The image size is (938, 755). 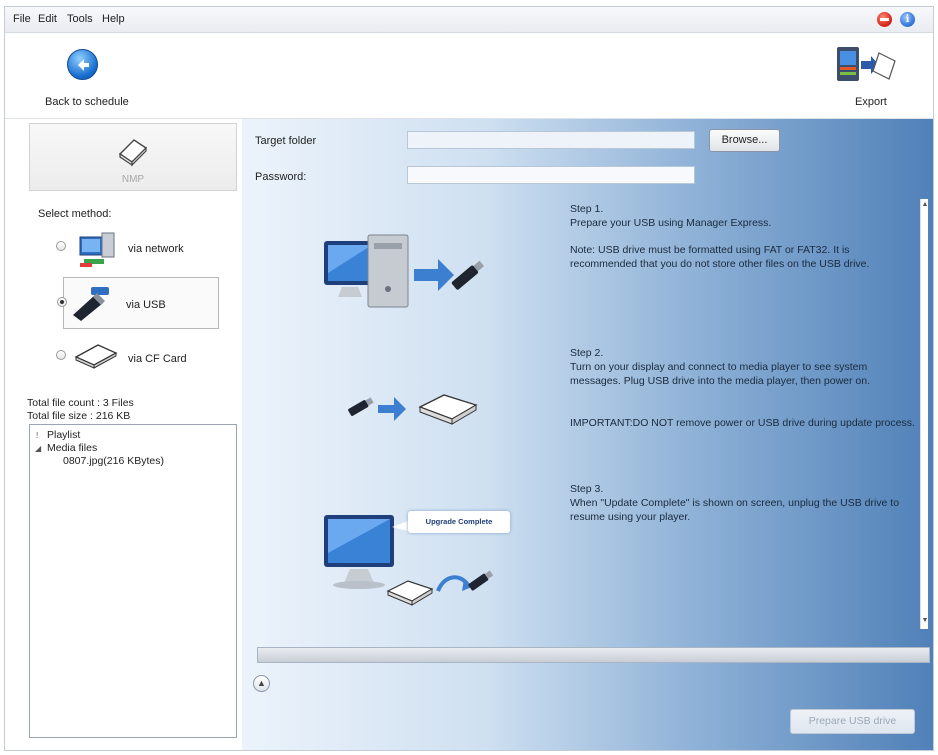 I want to click on export-label: Export, so click(x=871, y=102).